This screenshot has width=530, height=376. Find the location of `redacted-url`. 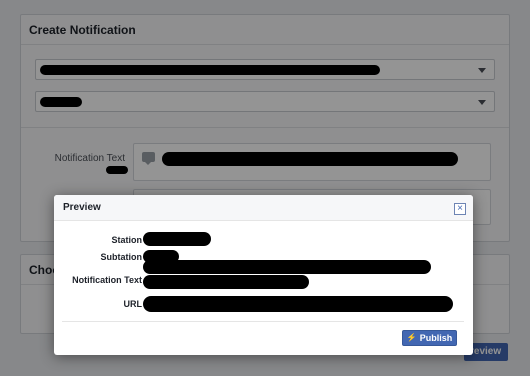

redacted-url is located at coordinates (298, 304).